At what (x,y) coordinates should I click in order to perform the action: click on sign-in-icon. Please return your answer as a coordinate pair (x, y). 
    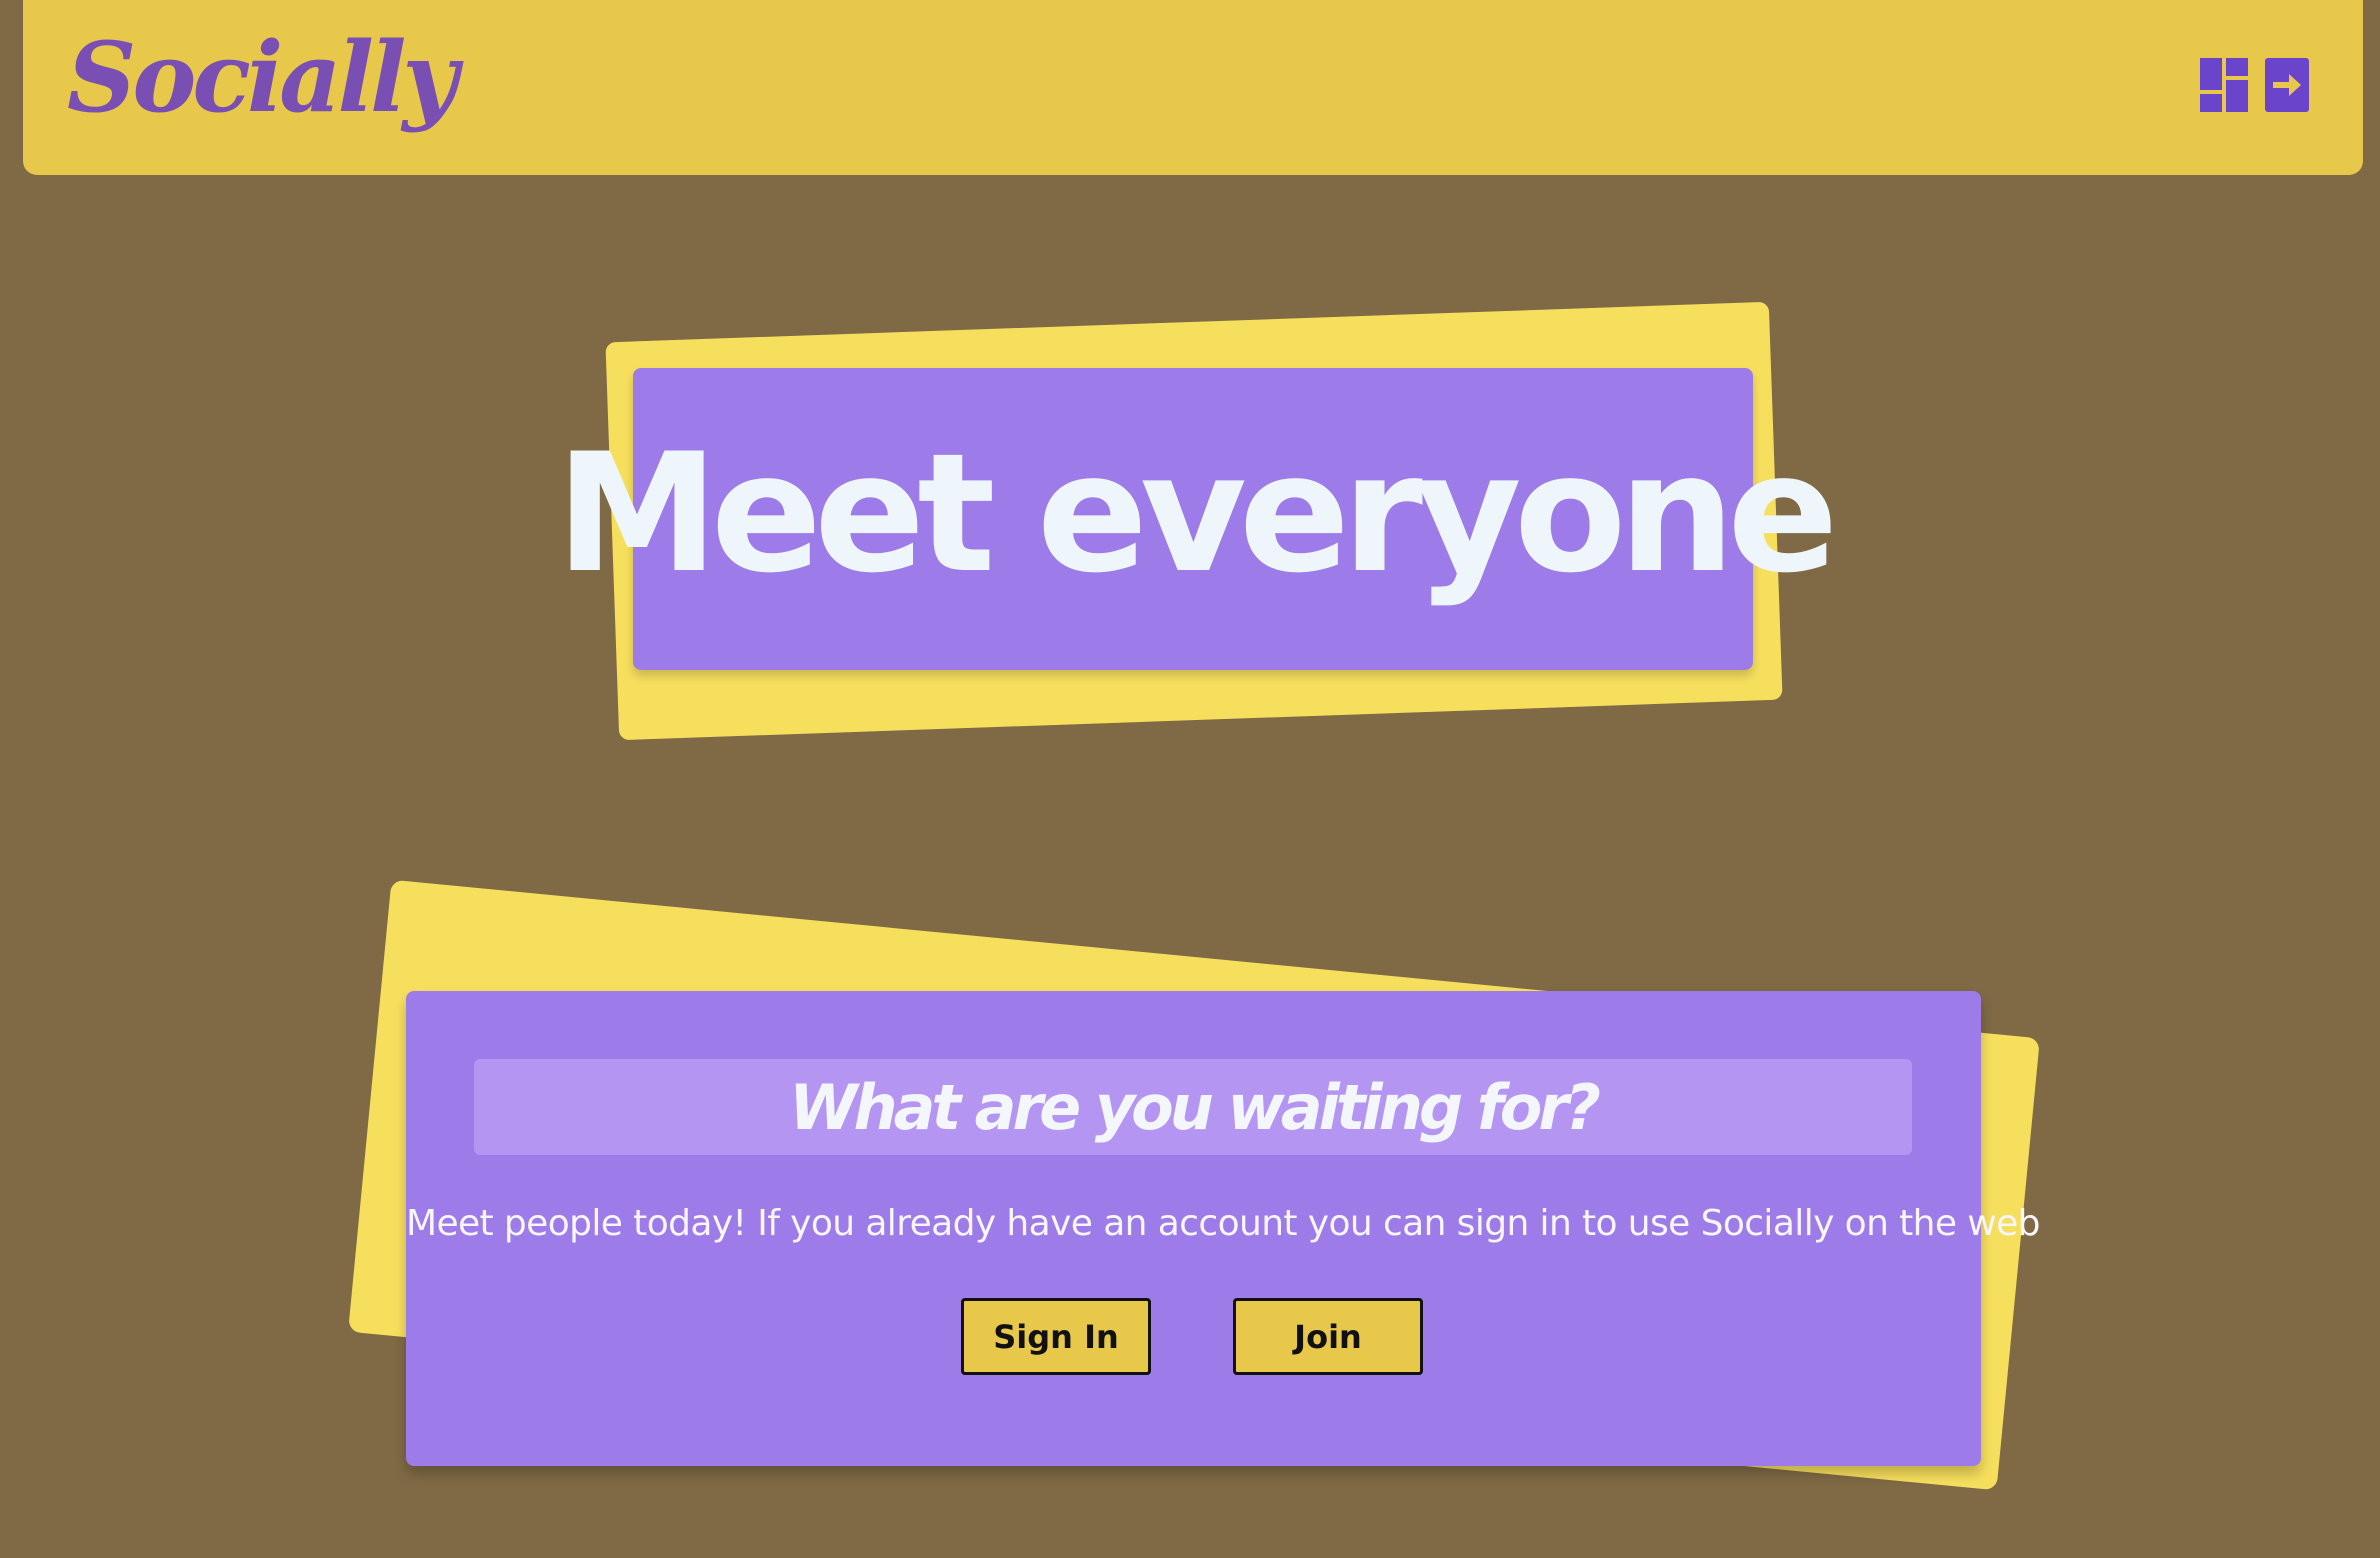
    Looking at the image, I should click on (2289, 85).